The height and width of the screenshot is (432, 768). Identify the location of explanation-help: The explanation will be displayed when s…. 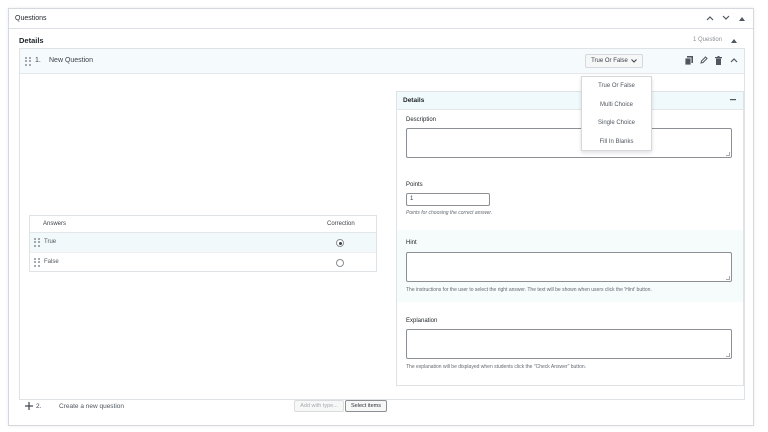
(496, 367).